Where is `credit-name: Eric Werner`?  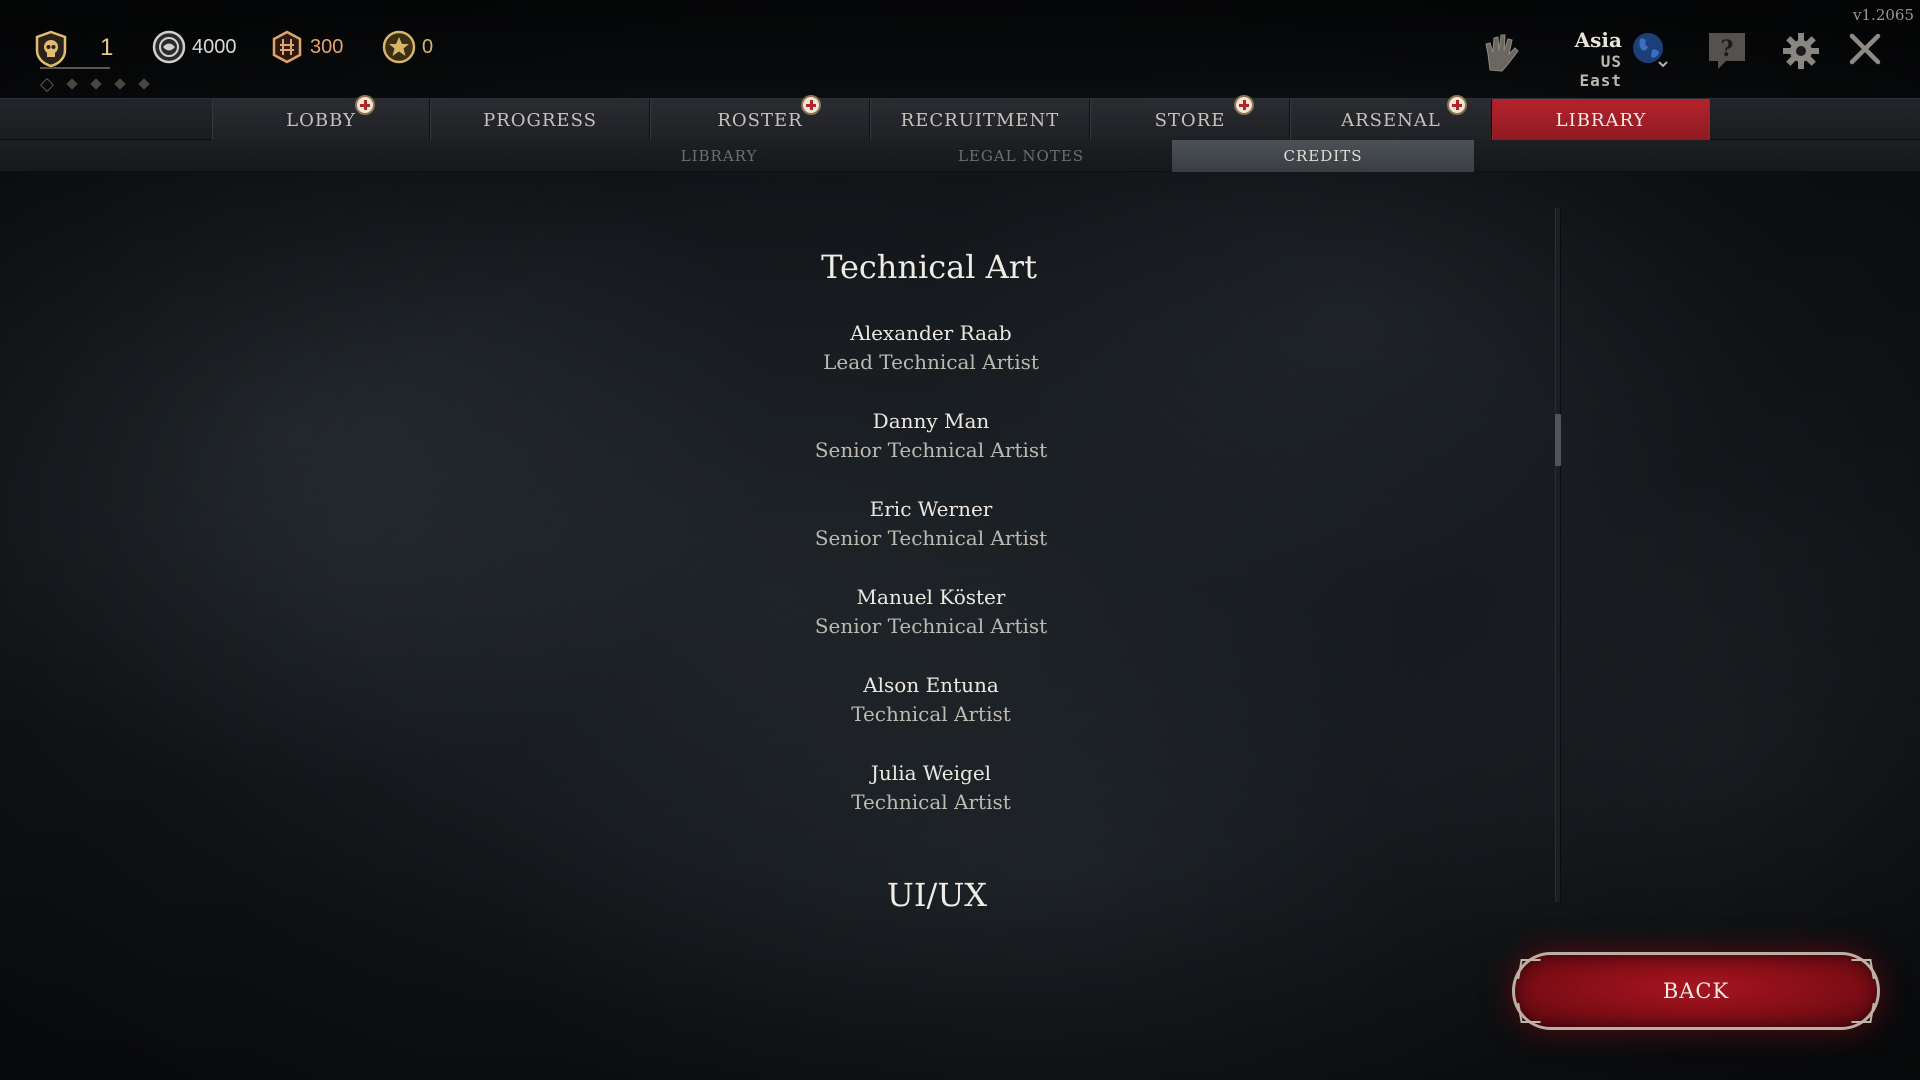
credit-name: Eric Werner is located at coordinates (931, 509).